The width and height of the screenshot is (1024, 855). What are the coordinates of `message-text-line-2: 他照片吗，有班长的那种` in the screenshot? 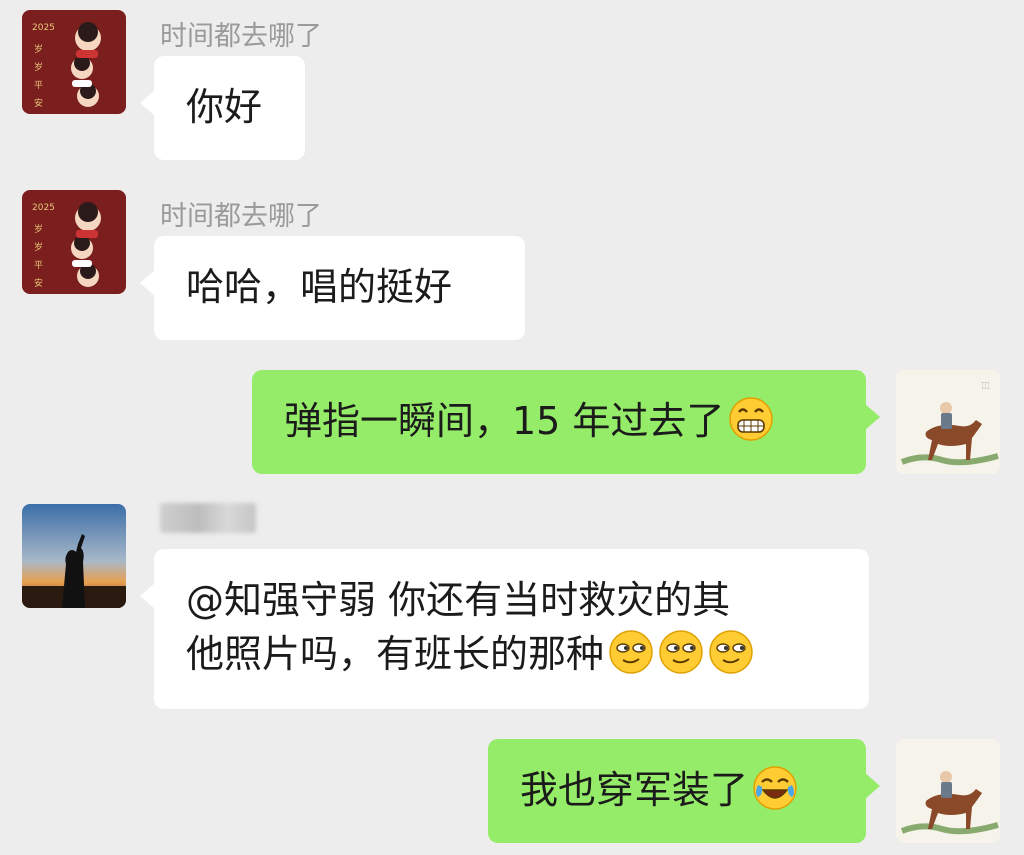 It's located at (395, 654).